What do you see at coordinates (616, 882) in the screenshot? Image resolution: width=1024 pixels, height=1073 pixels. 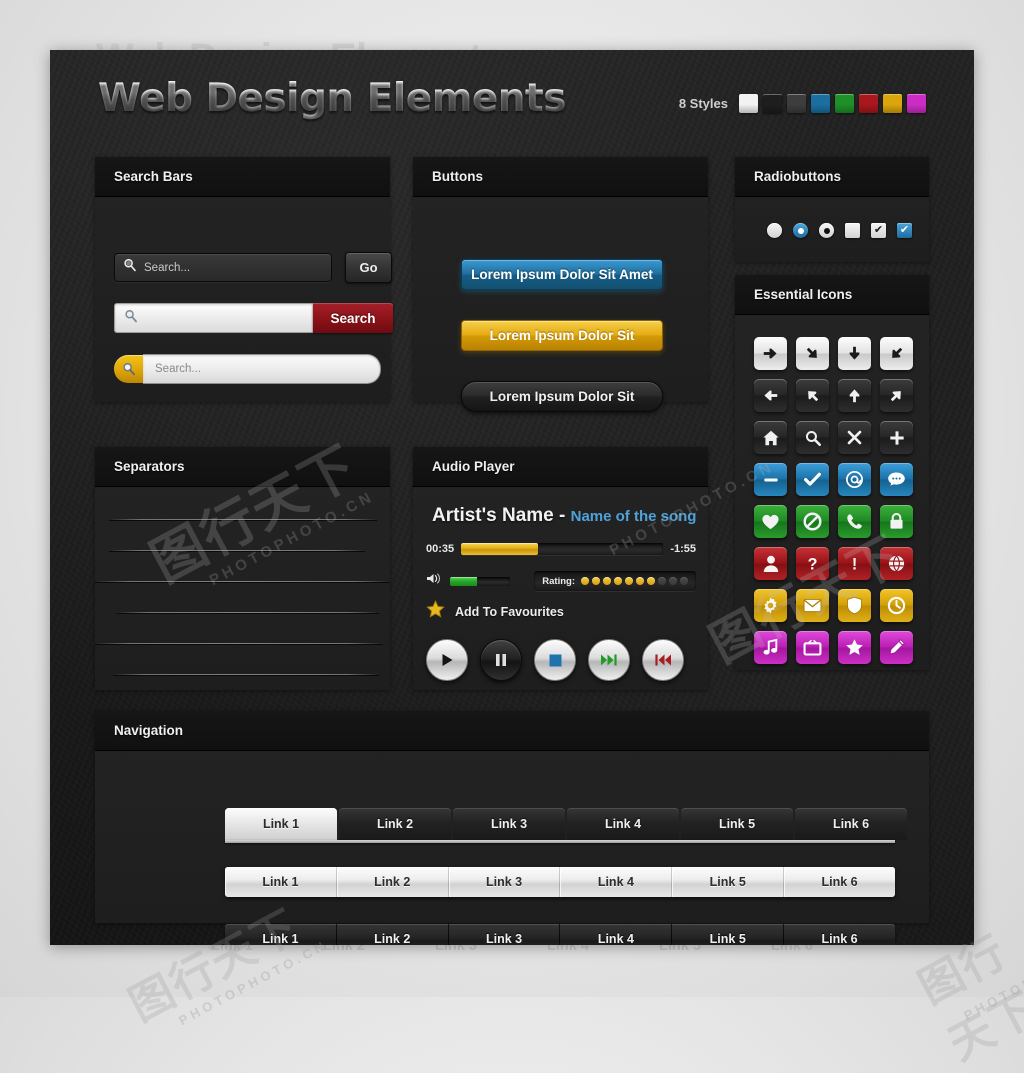 I see `nav-light-link-link-4: Link 4` at bounding box center [616, 882].